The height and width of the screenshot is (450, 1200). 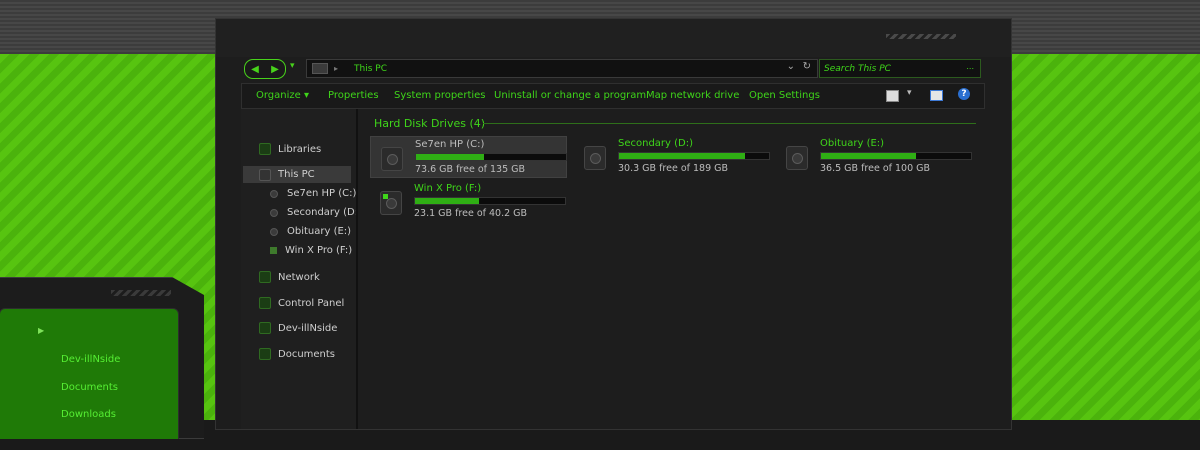 I want to click on nav-item-libraries: Libraries, so click(x=290, y=149).